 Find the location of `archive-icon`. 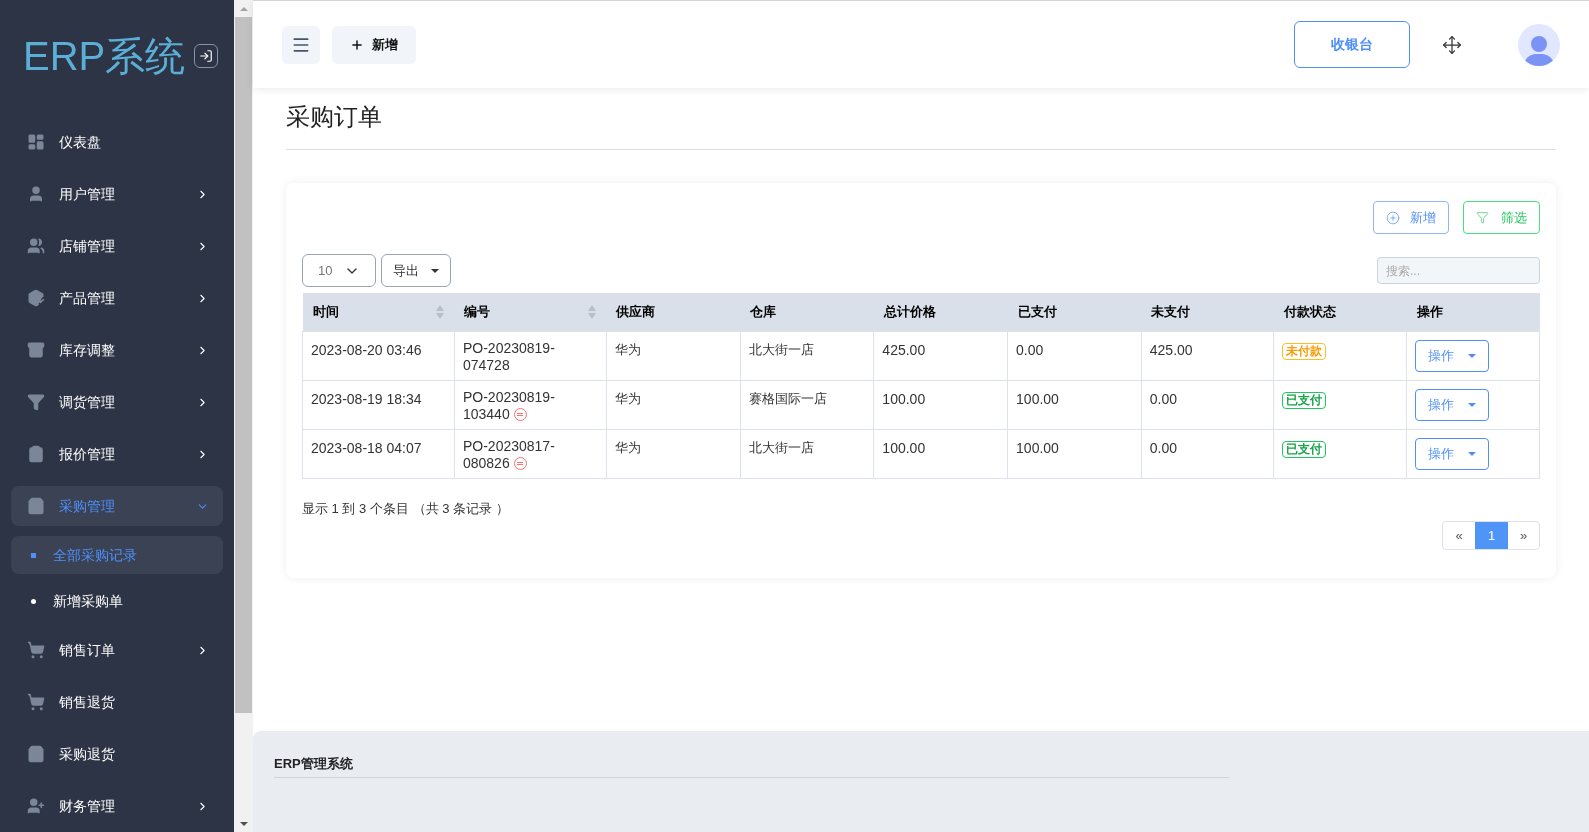

archive-icon is located at coordinates (36, 350).